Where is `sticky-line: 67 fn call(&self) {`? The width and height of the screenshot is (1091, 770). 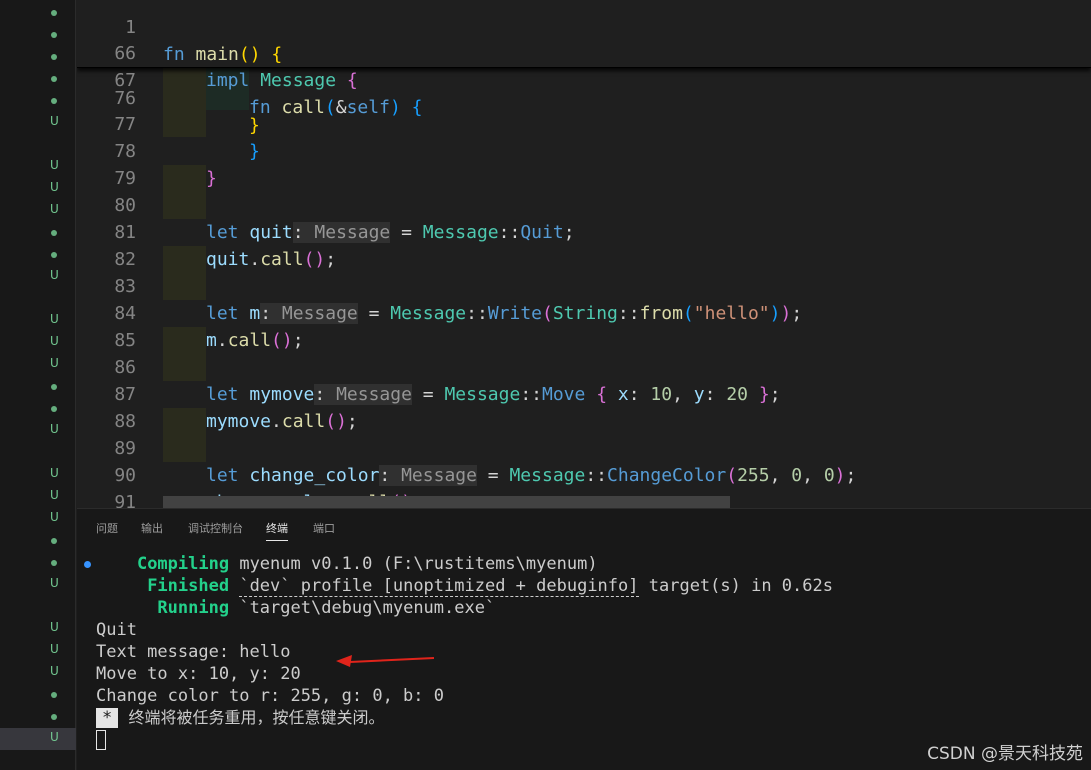 sticky-line: 67 fn call(&self) { is located at coordinates (584, 79).